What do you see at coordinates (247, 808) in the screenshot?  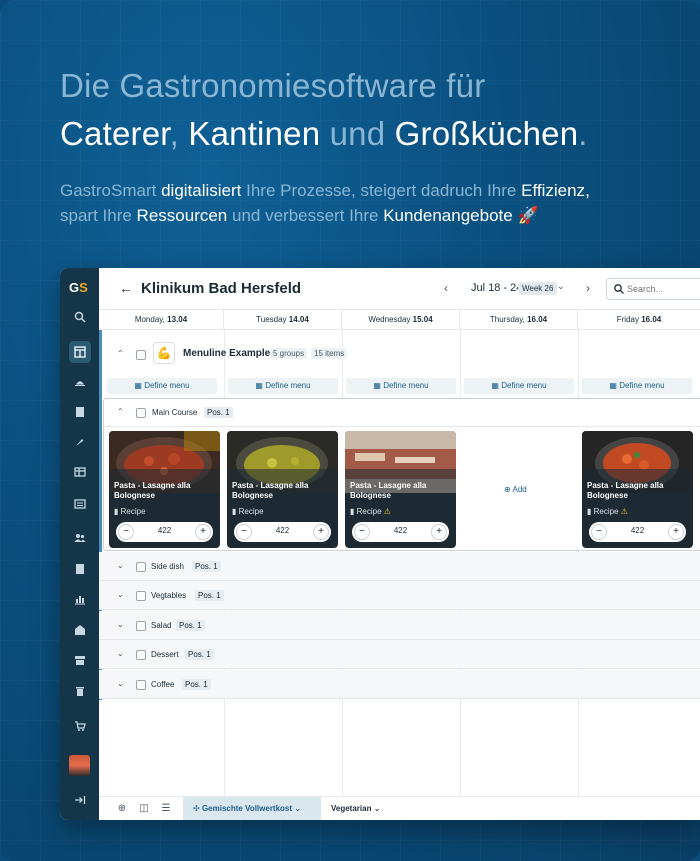 I see `tab-label: Gemischte Vollwertkost` at bounding box center [247, 808].